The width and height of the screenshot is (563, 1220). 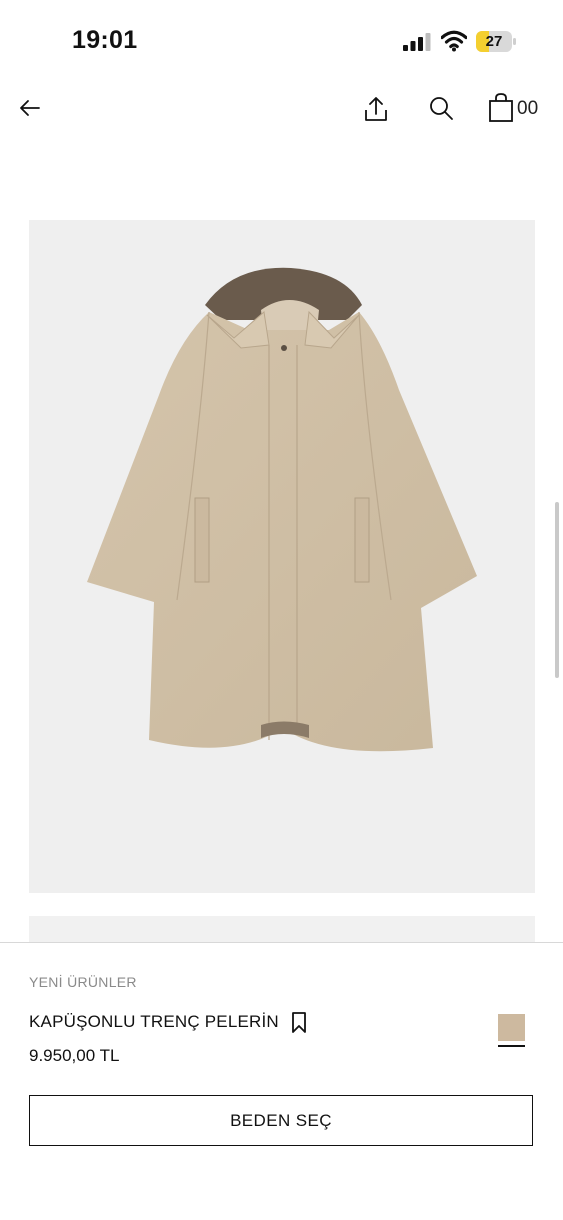 I want to click on signal-icon, so click(x=417, y=42).